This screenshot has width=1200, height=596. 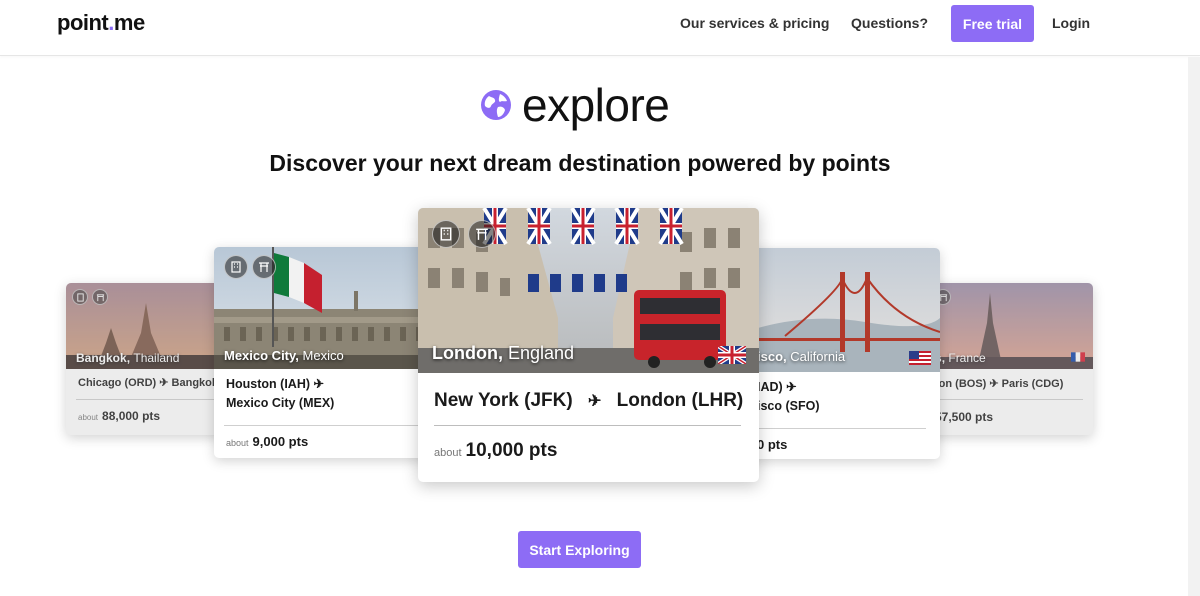 What do you see at coordinates (1194, 326) in the screenshot?
I see `scrollbar` at bounding box center [1194, 326].